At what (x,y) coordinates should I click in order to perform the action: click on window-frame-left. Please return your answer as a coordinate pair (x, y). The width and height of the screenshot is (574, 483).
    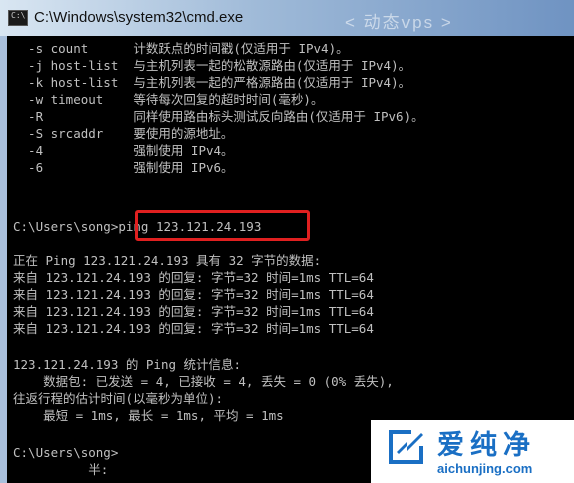
    Looking at the image, I should click on (3, 259).